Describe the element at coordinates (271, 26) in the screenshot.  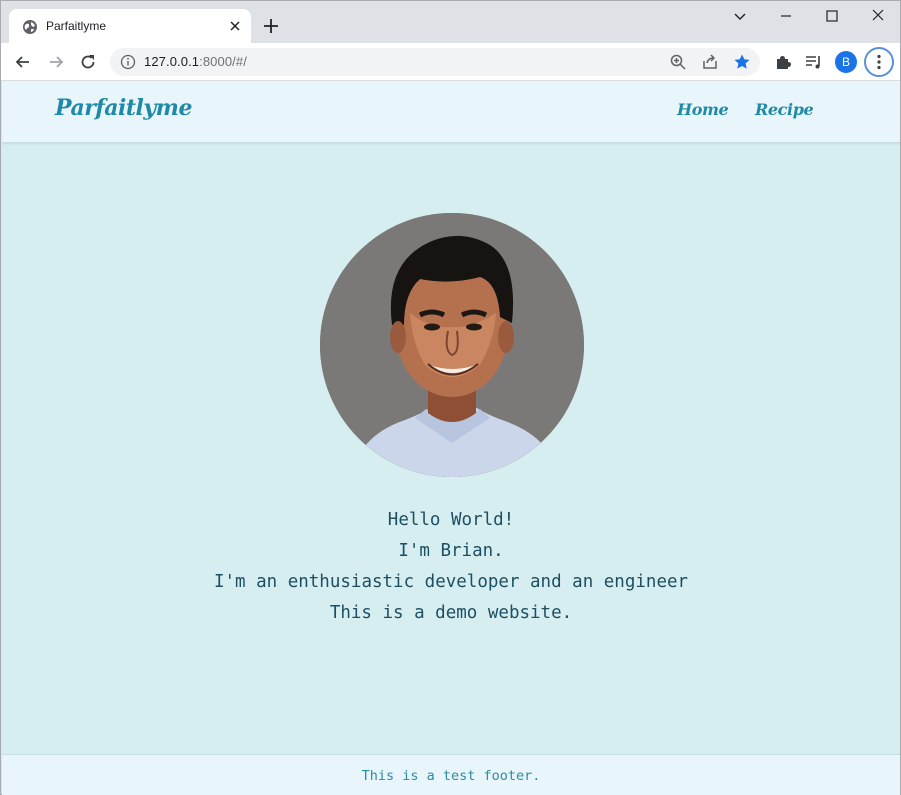
I see `new-tab-icon` at that location.